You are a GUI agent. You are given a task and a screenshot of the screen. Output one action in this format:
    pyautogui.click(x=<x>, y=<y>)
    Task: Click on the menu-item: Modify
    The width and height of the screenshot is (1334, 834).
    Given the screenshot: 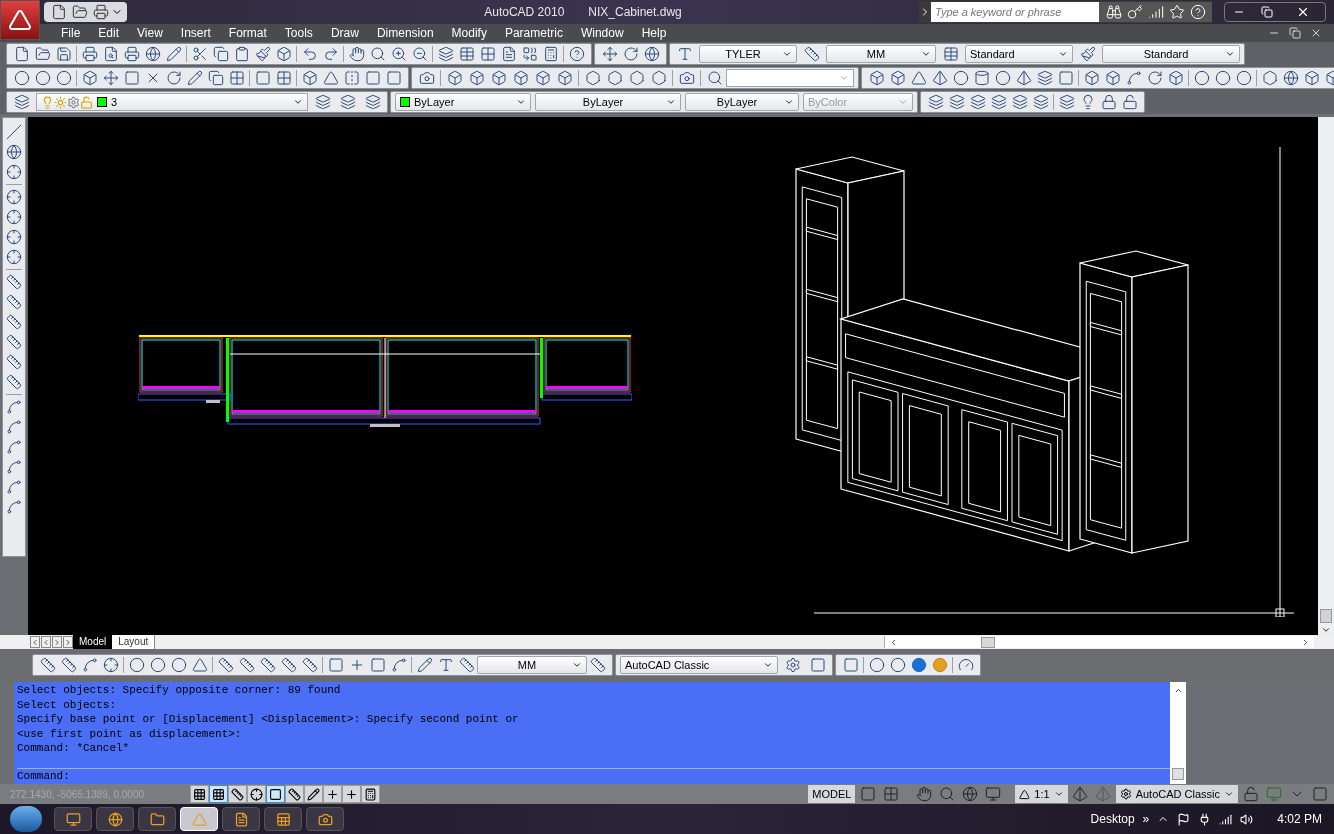 What is the action you would take?
    pyautogui.click(x=469, y=33)
    